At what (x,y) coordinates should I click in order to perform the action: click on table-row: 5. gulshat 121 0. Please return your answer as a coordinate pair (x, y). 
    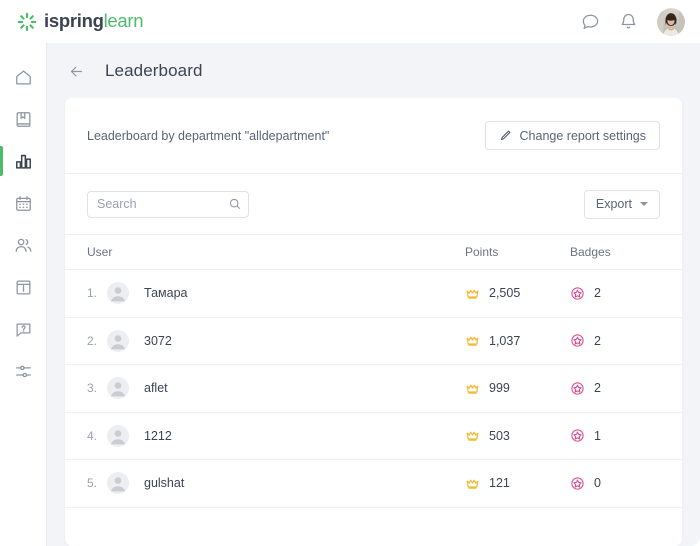
    Looking at the image, I should click on (373, 484).